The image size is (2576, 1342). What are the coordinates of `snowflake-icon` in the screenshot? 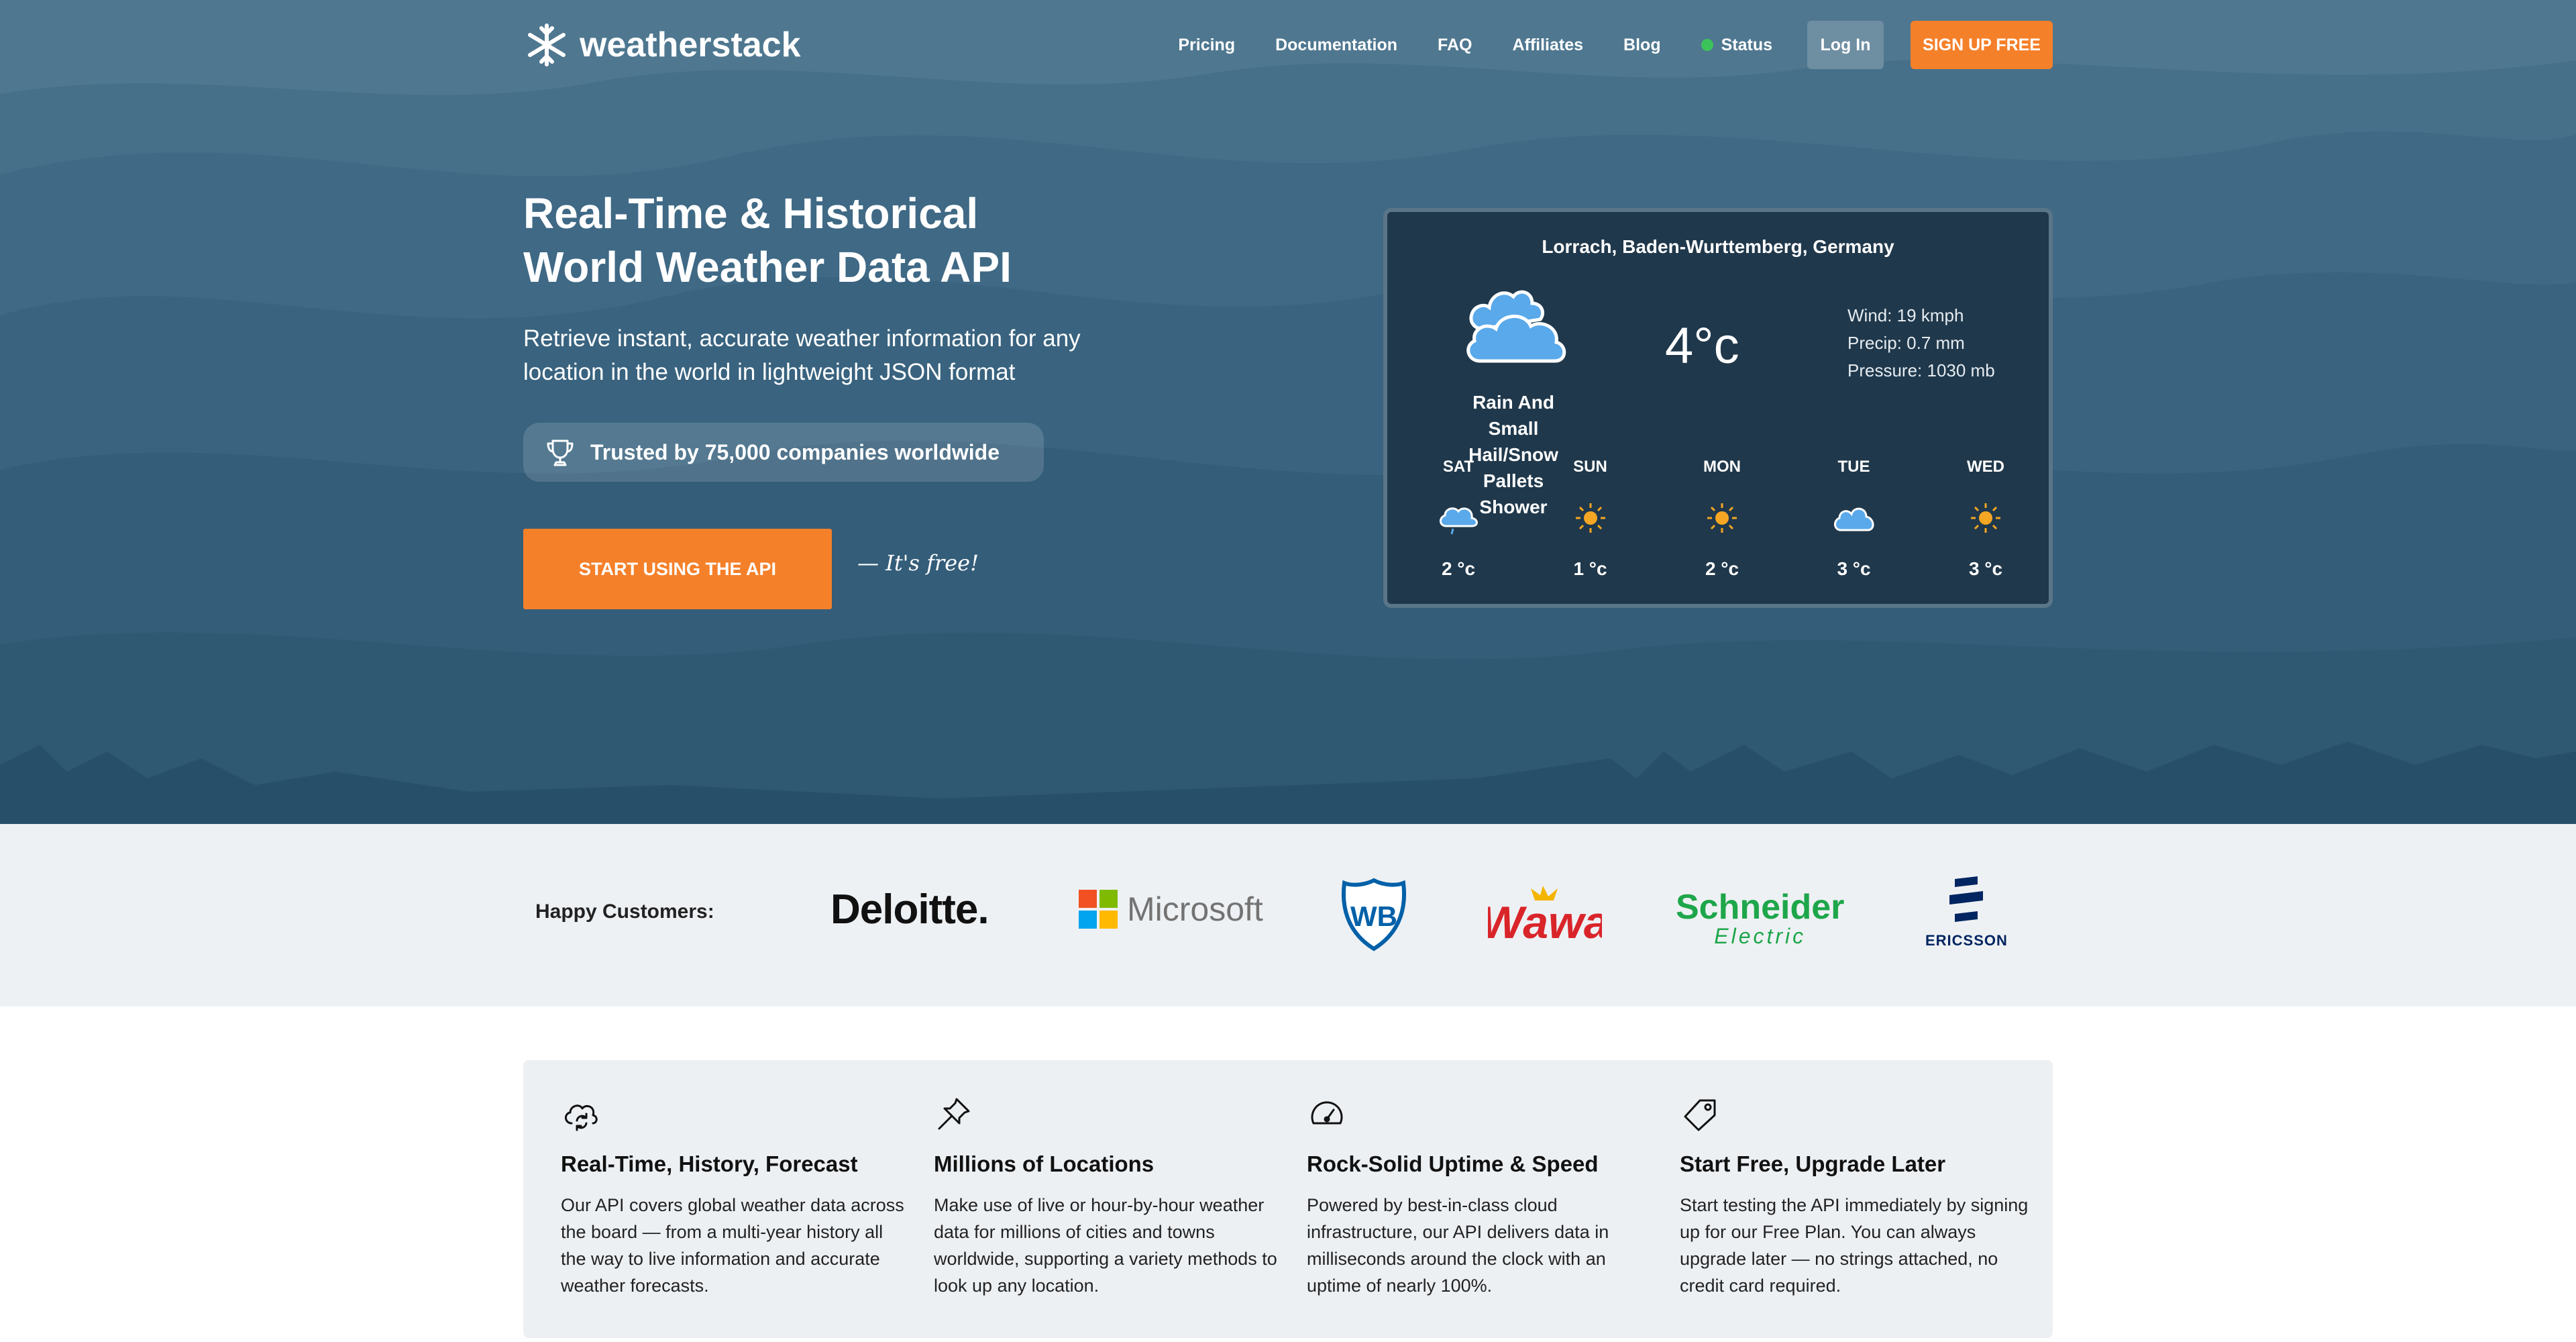 It's located at (547, 44).